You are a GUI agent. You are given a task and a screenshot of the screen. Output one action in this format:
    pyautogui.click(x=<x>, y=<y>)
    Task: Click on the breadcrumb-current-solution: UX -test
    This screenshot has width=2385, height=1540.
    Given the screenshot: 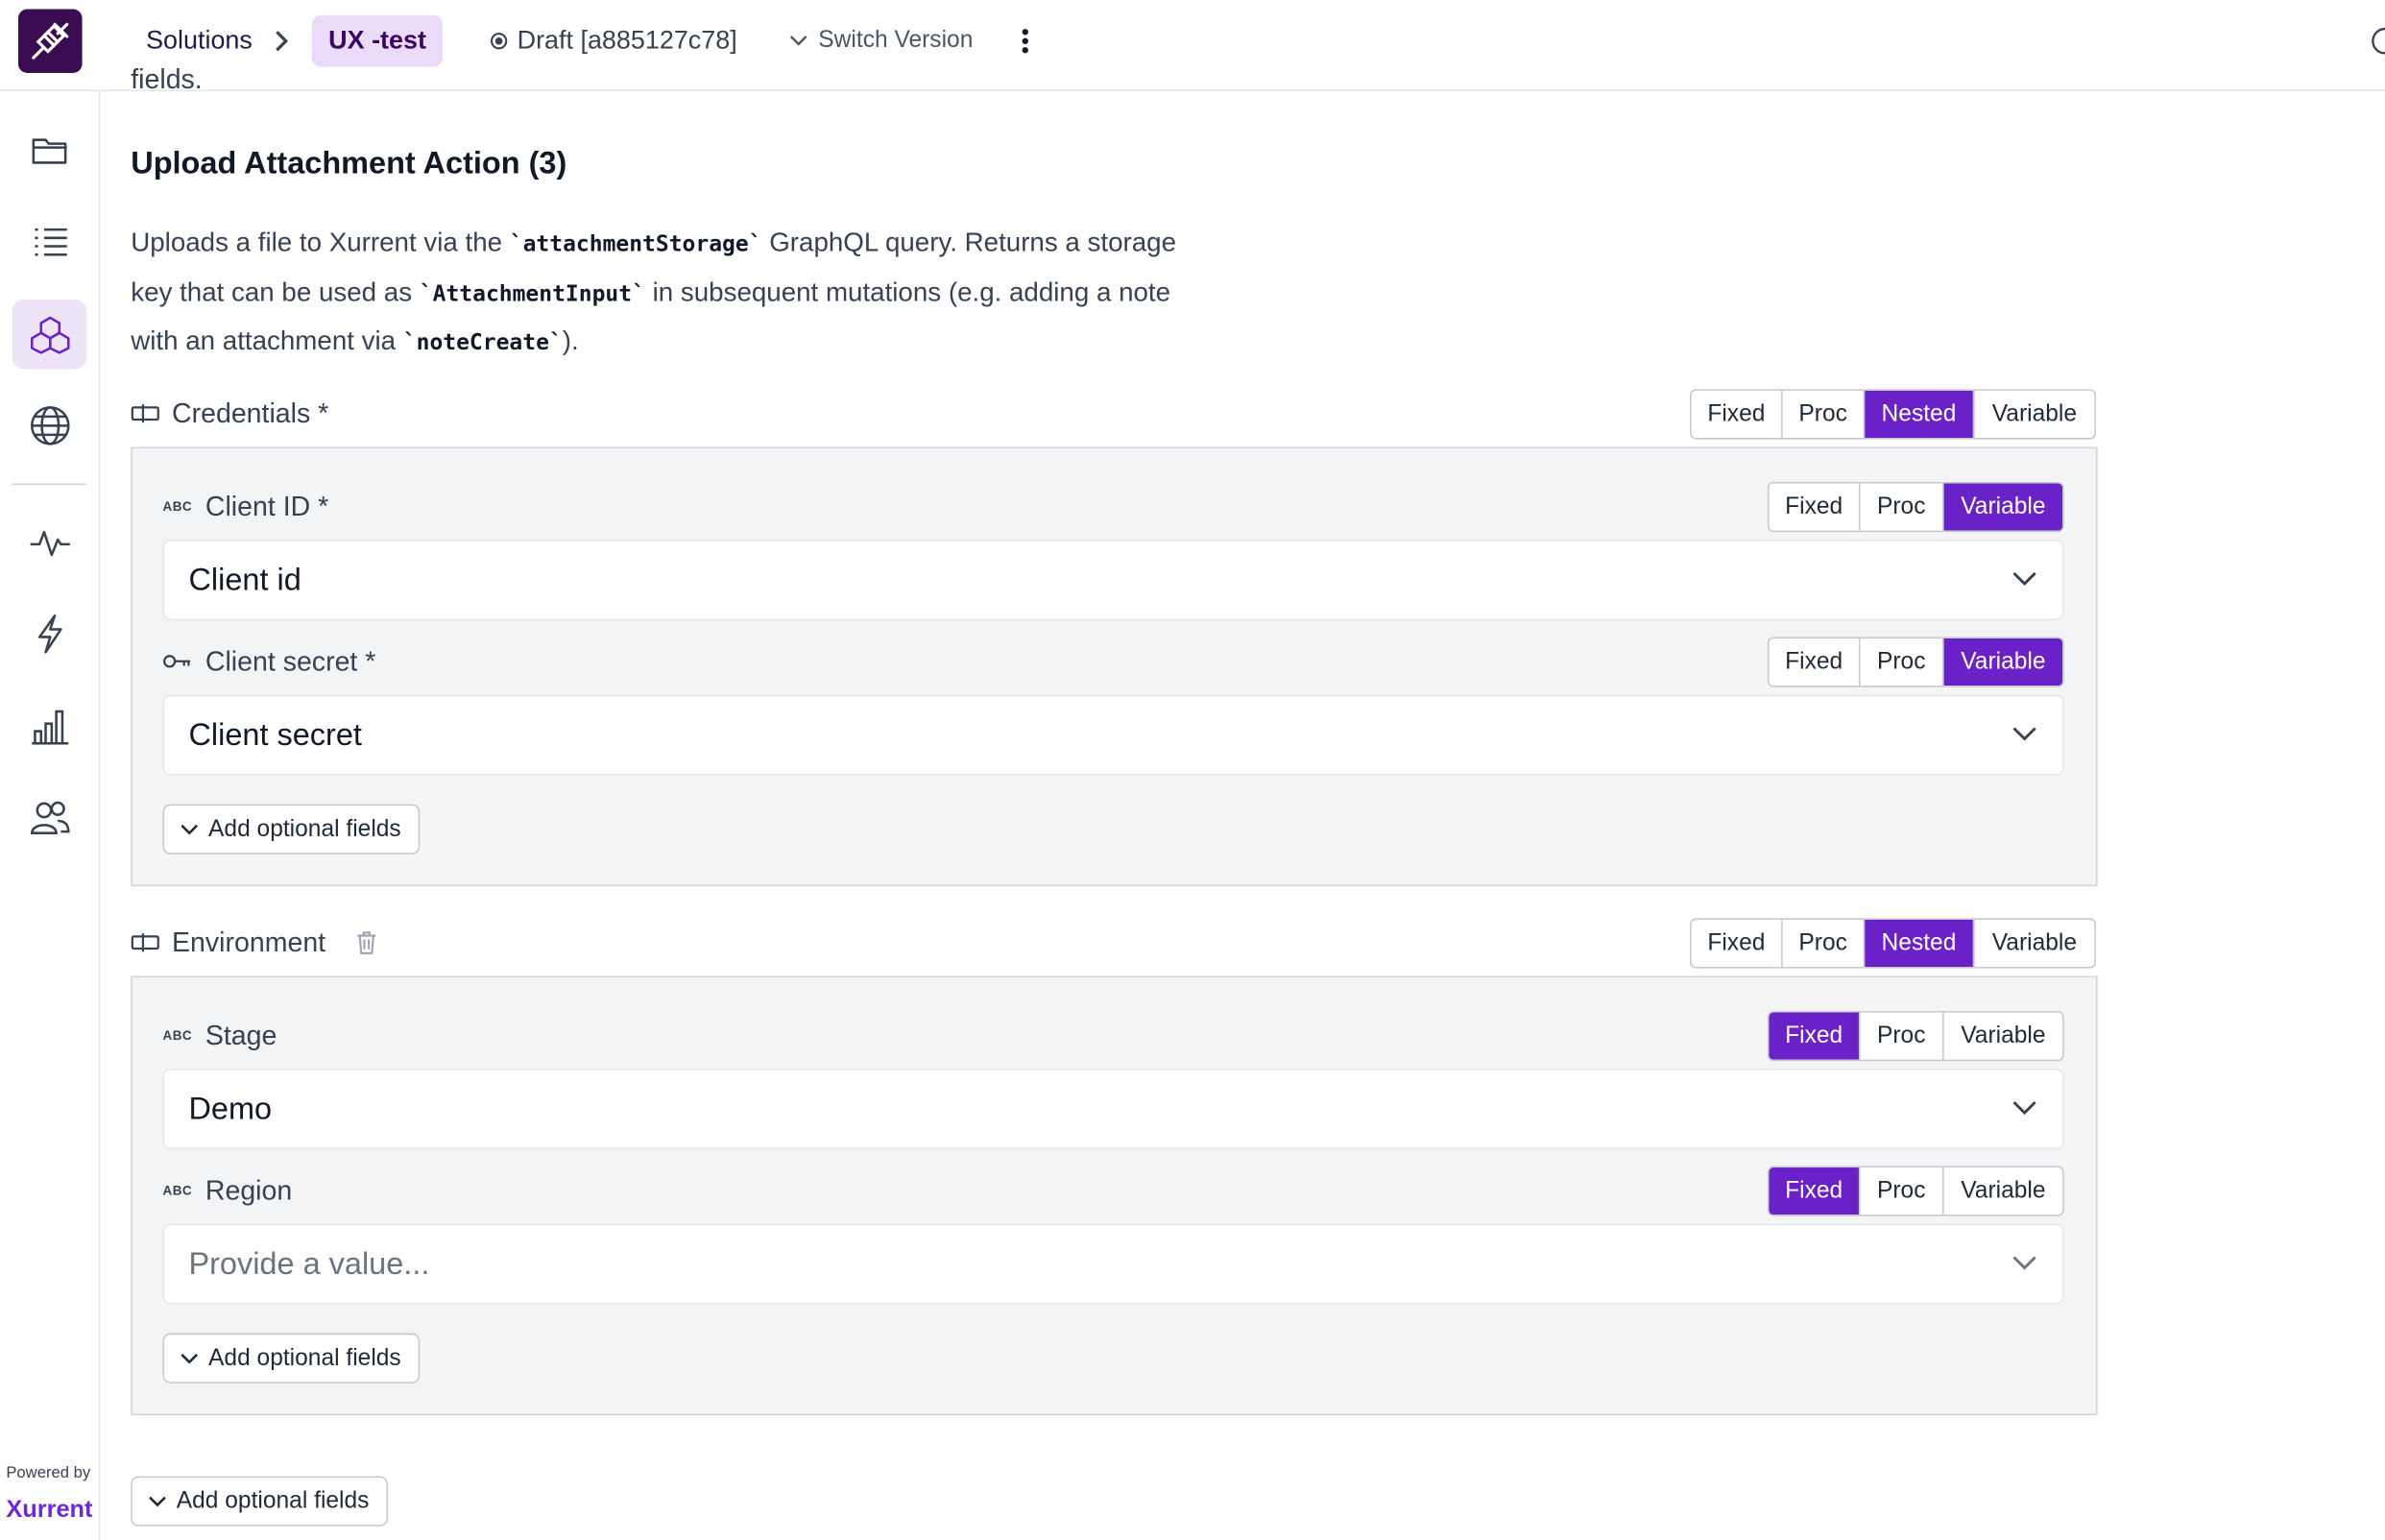 What is the action you would take?
    pyautogui.click(x=377, y=40)
    